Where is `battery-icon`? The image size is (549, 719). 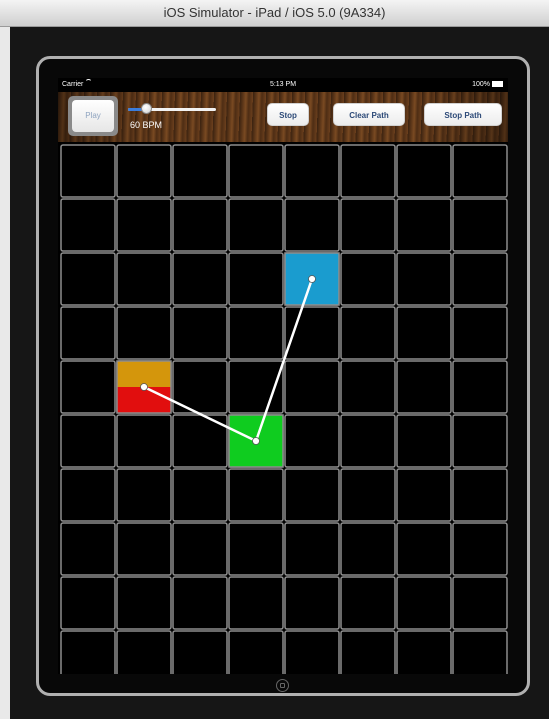 battery-icon is located at coordinates (497, 84).